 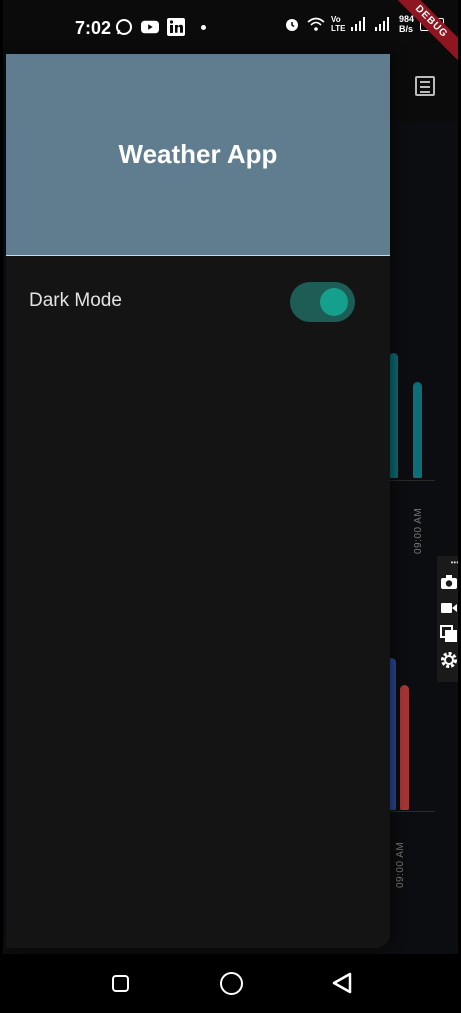 I want to click on home-icon, so click(x=231, y=983).